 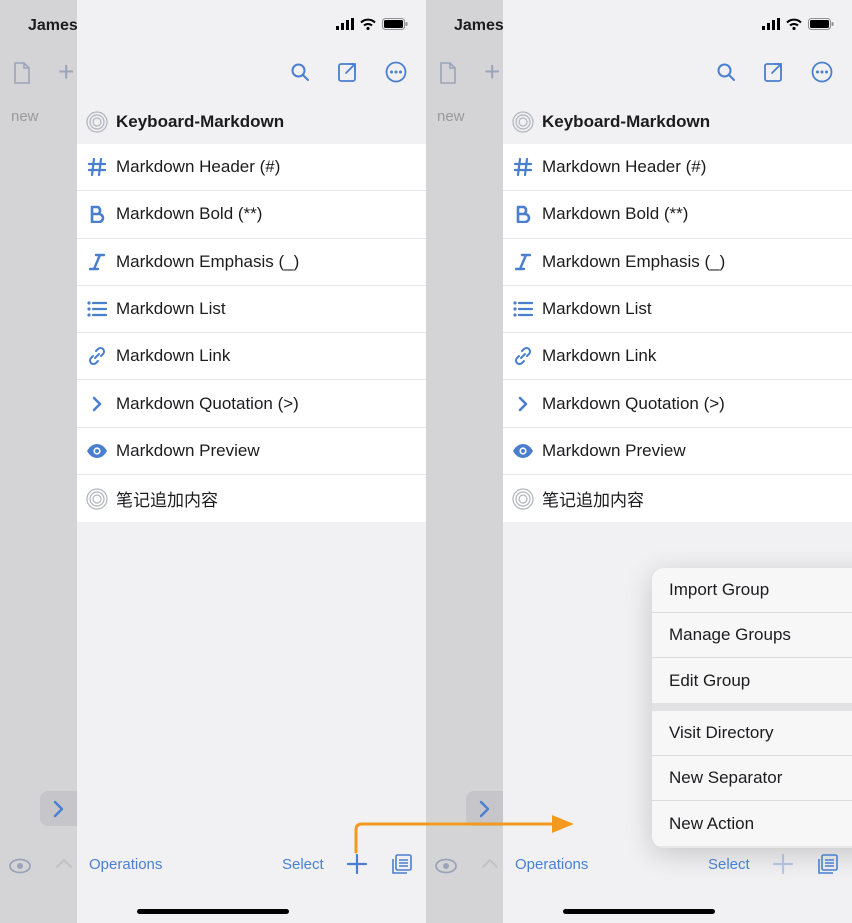 I want to click on menu-item-label: New Separator, so click(x=726, y=777).